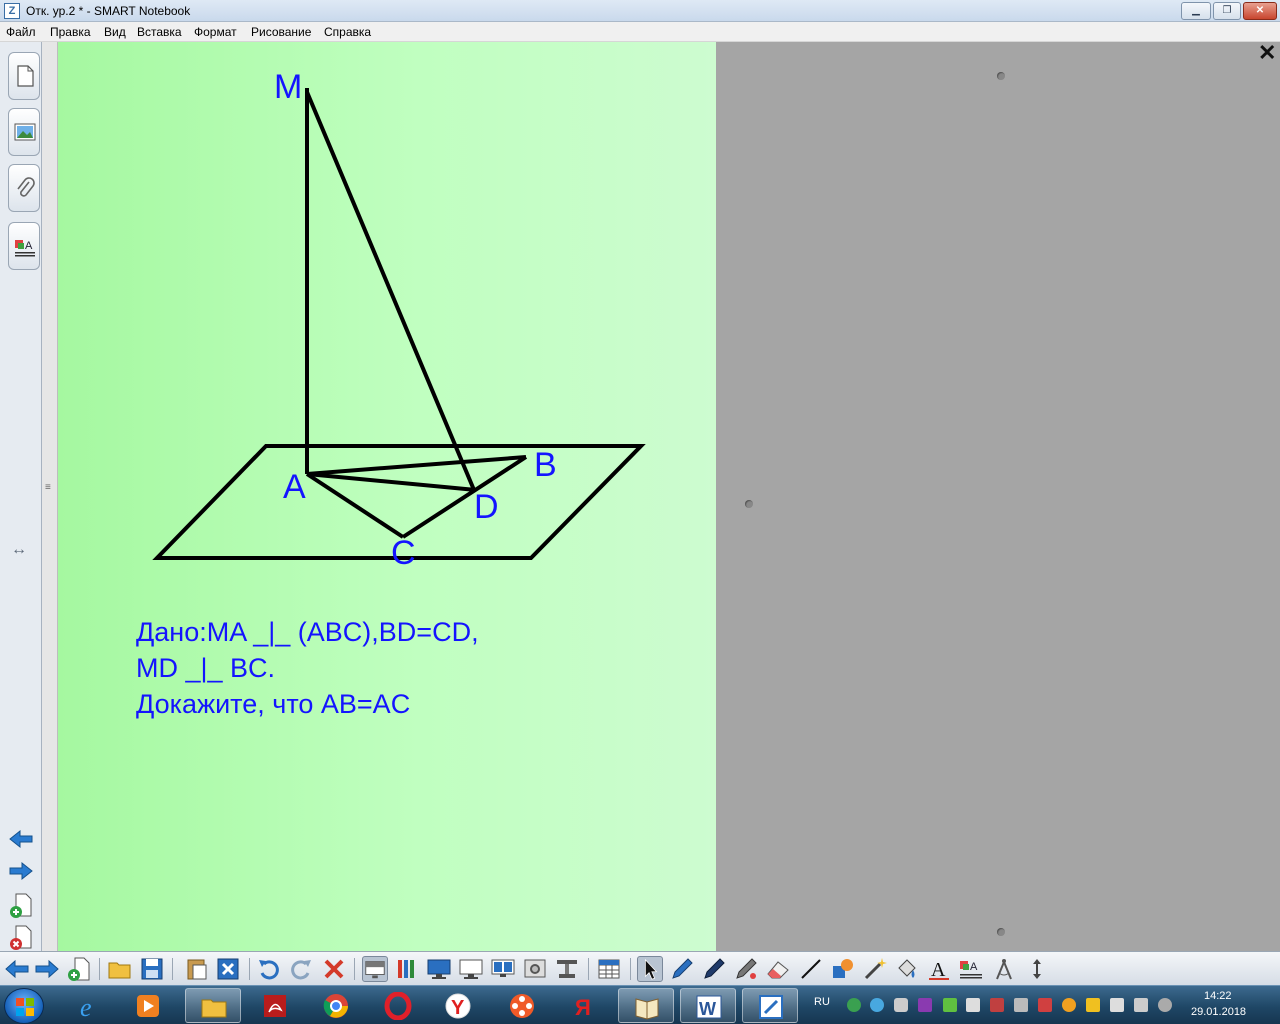 This screenshot has width=1280, height=1024. I want to click on tray-sync-icon, so click(877, 1005).